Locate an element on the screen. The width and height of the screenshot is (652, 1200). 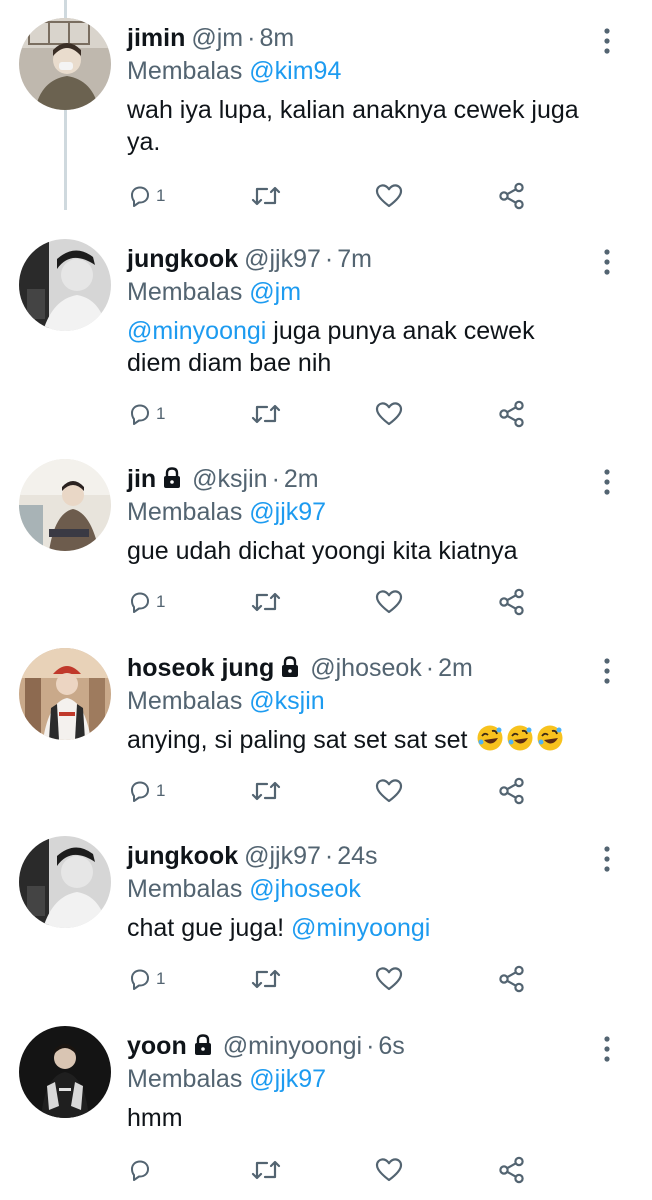
replying-to-mention: @kim94 is located at coordinates (295, 71).